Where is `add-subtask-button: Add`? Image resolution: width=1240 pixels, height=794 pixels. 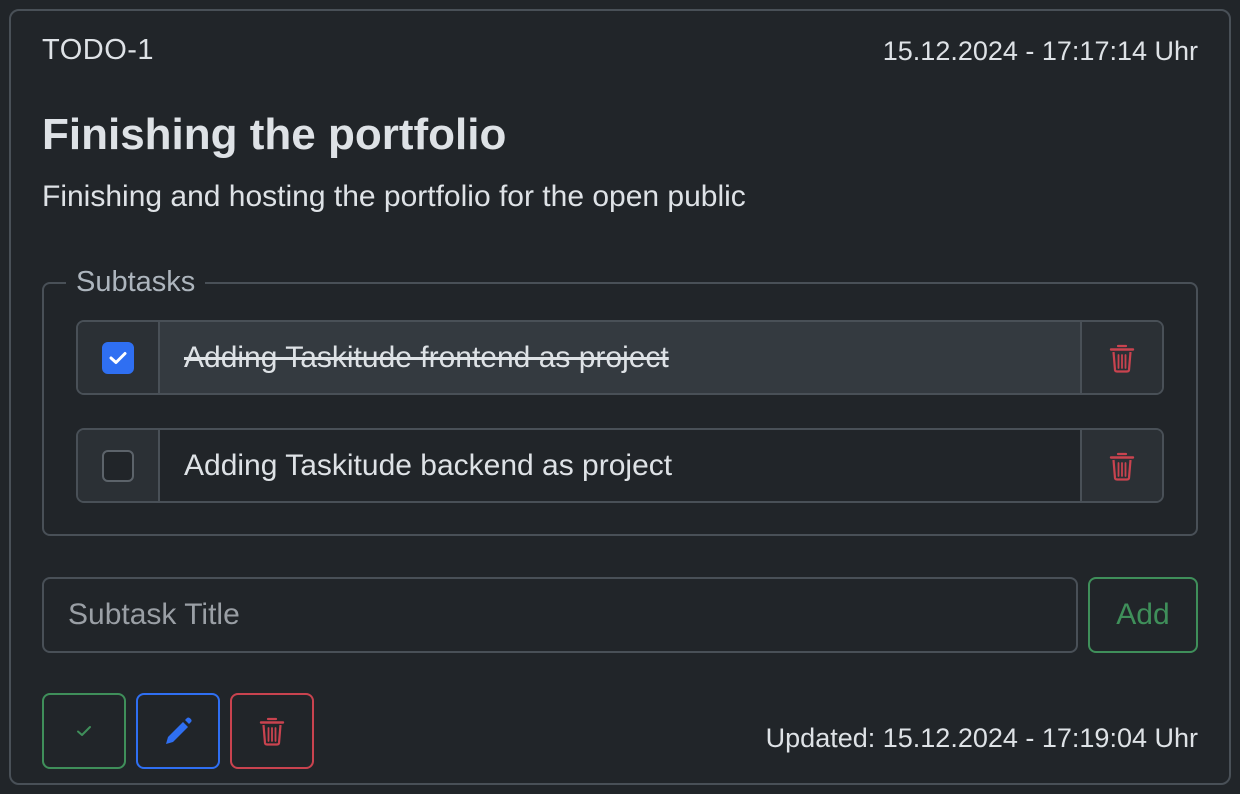
add-subtask-button: Add is located at coordinates (1143, 615).